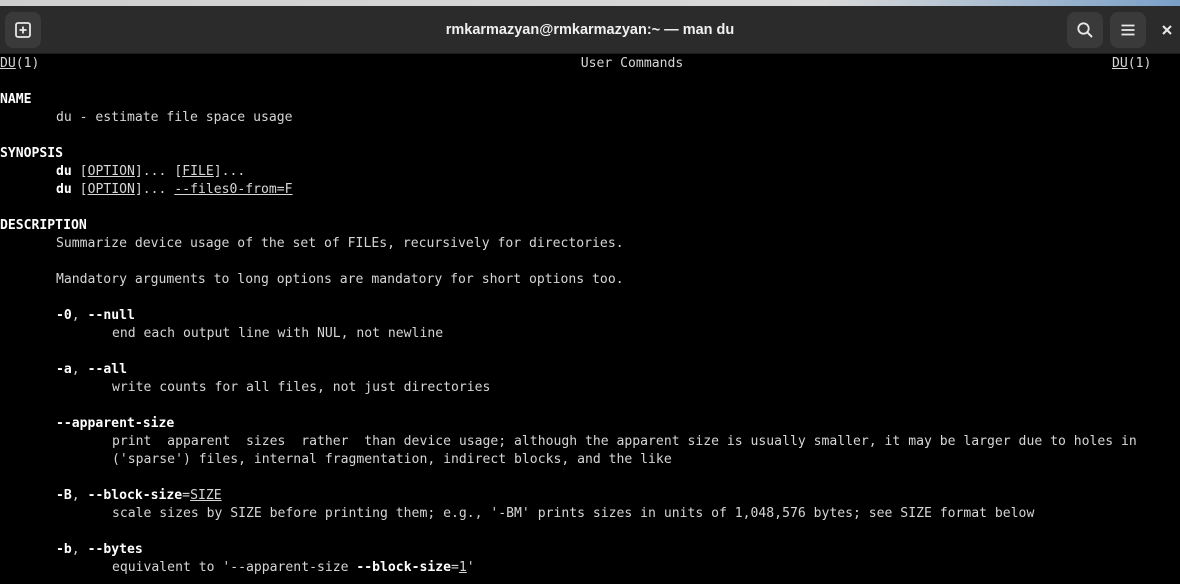  I want to click on desc-arg: 1, so click(462, 567).